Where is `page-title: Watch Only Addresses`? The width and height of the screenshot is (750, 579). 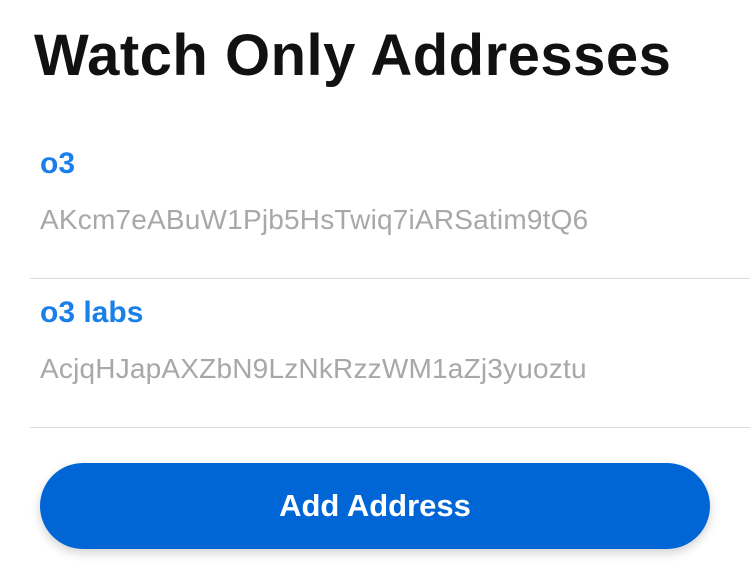 page-title: Watch Only Addresses is located at coordinates (353, 55).